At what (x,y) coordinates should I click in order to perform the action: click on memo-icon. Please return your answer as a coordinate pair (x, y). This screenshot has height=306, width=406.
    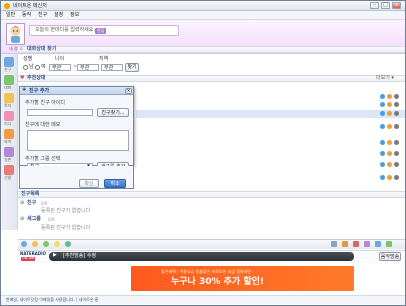
    Looking at the image, I should click on (378, 244).